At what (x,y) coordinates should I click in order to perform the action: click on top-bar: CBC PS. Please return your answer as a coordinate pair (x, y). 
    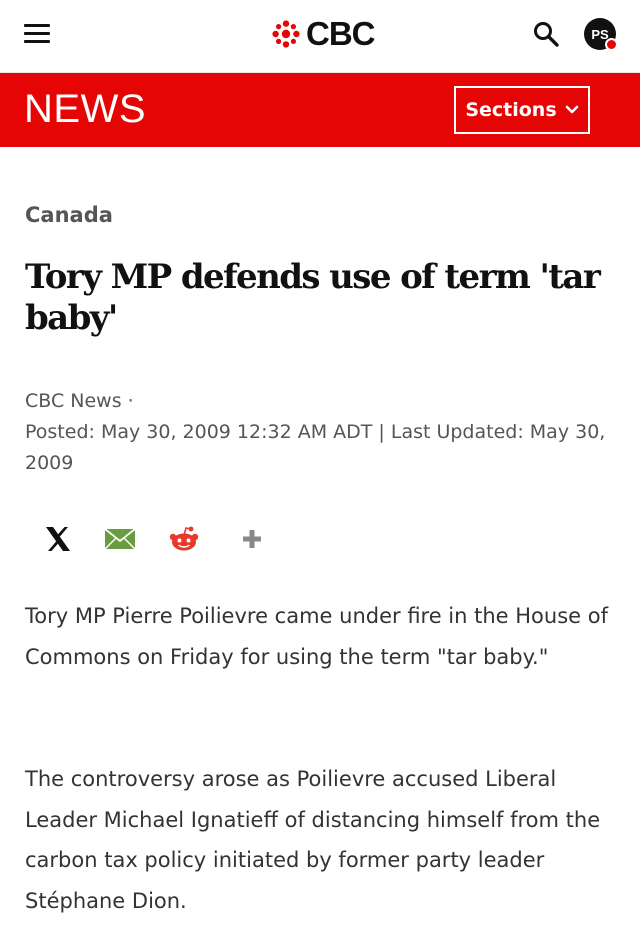
    Looking at the image, I should click on (320, 36).